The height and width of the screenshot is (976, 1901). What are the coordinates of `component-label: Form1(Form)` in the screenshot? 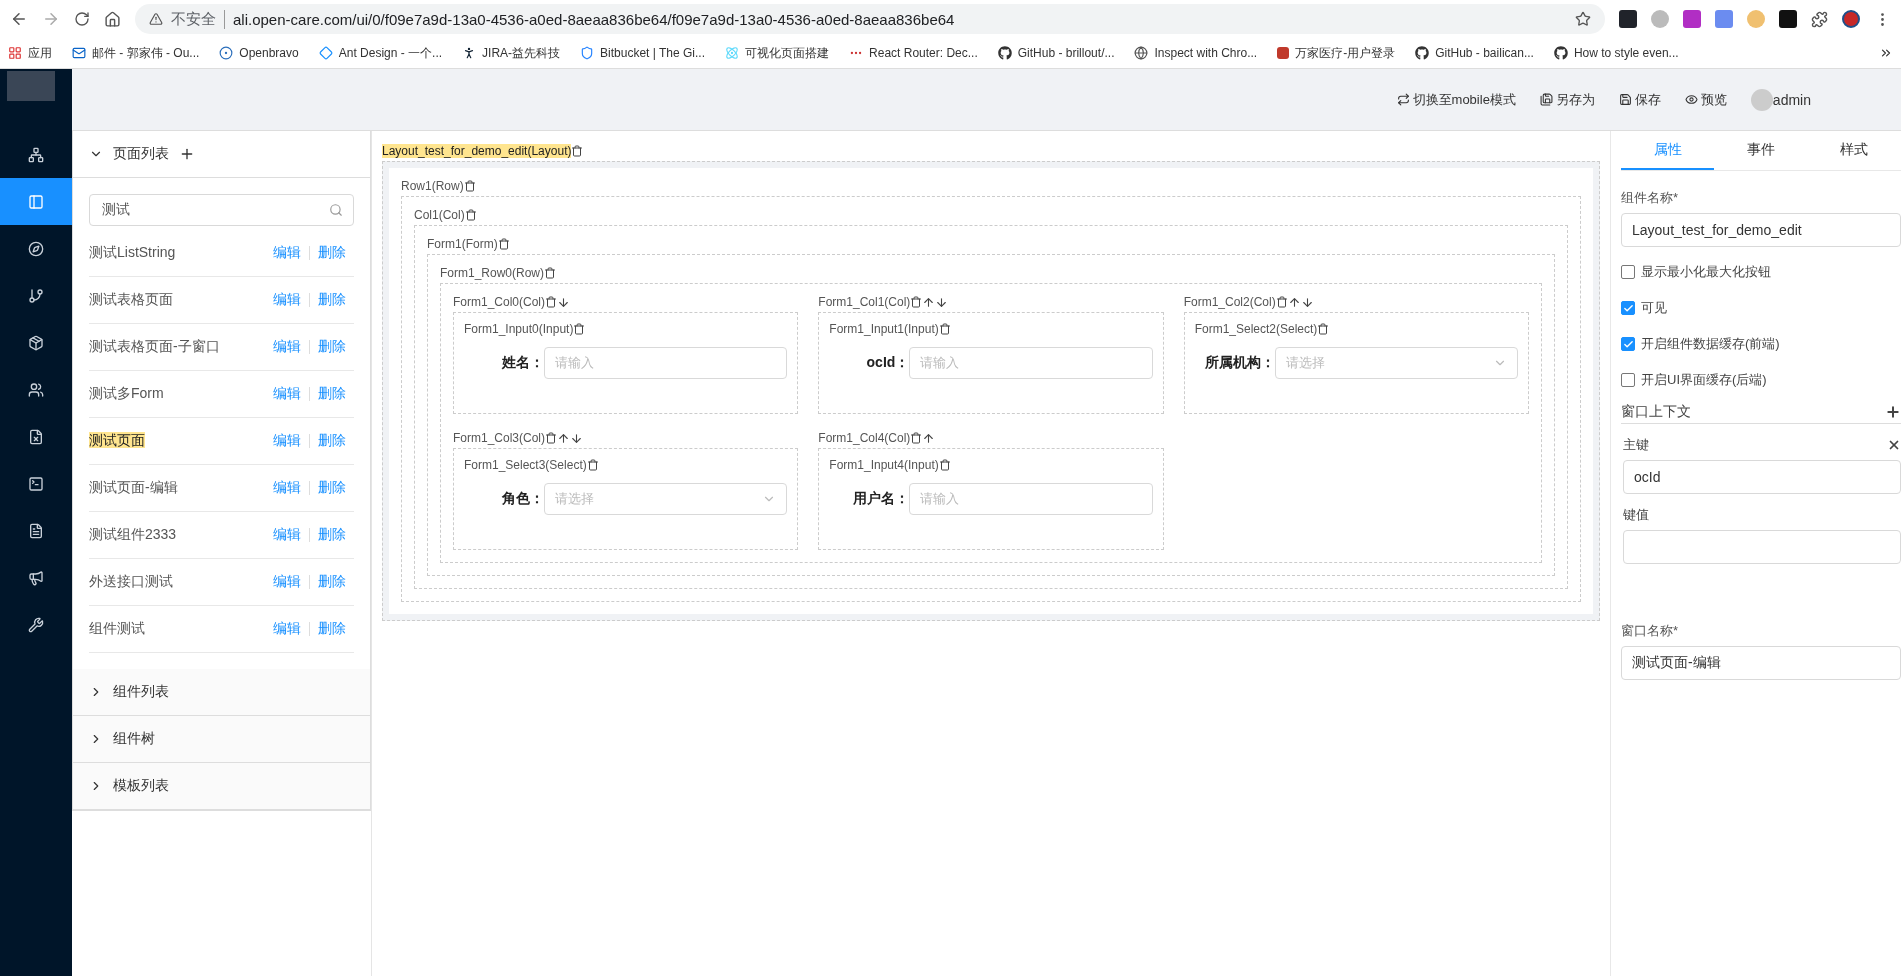 It's located at (462, 244).